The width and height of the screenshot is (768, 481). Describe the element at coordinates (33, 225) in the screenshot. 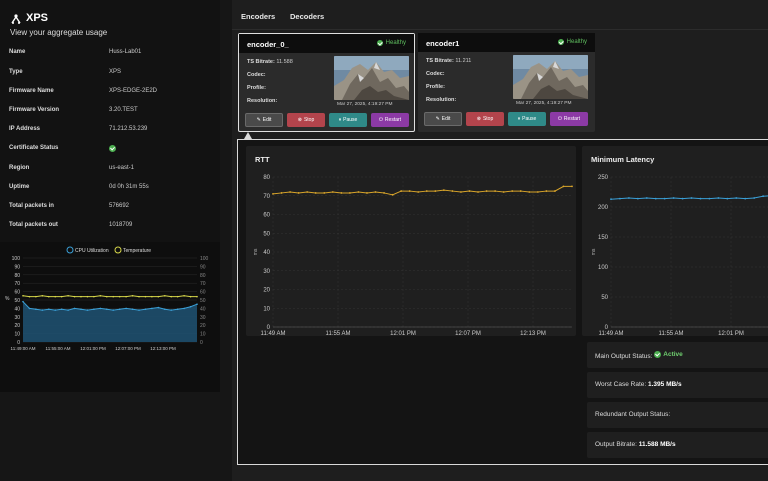

I see `info-label: Total packets out` at that location.